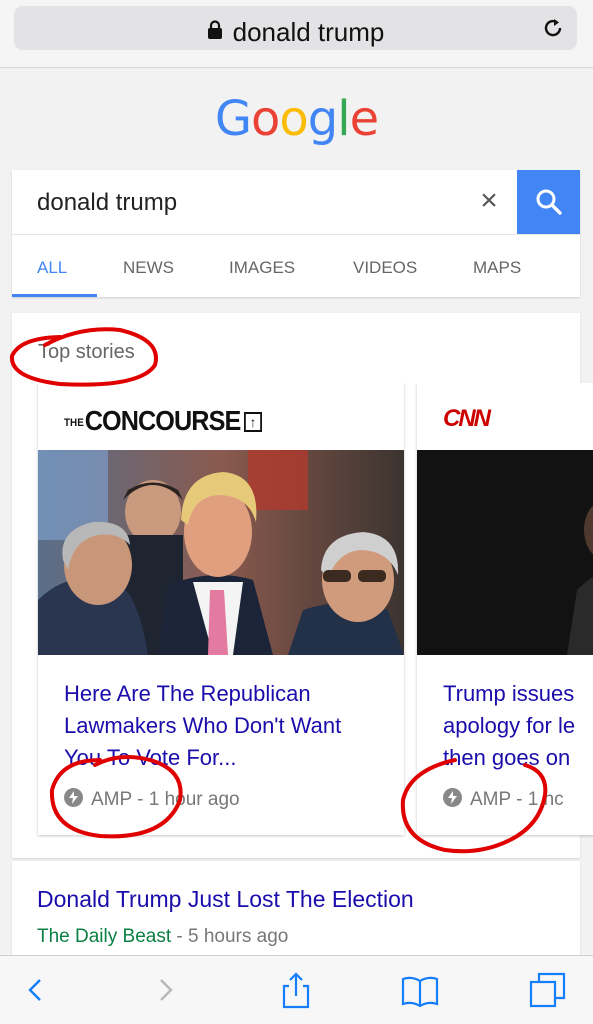 The width and height of the screenshot is (593, 1024). I want to click on browser-toolbar, so click(296, 989).